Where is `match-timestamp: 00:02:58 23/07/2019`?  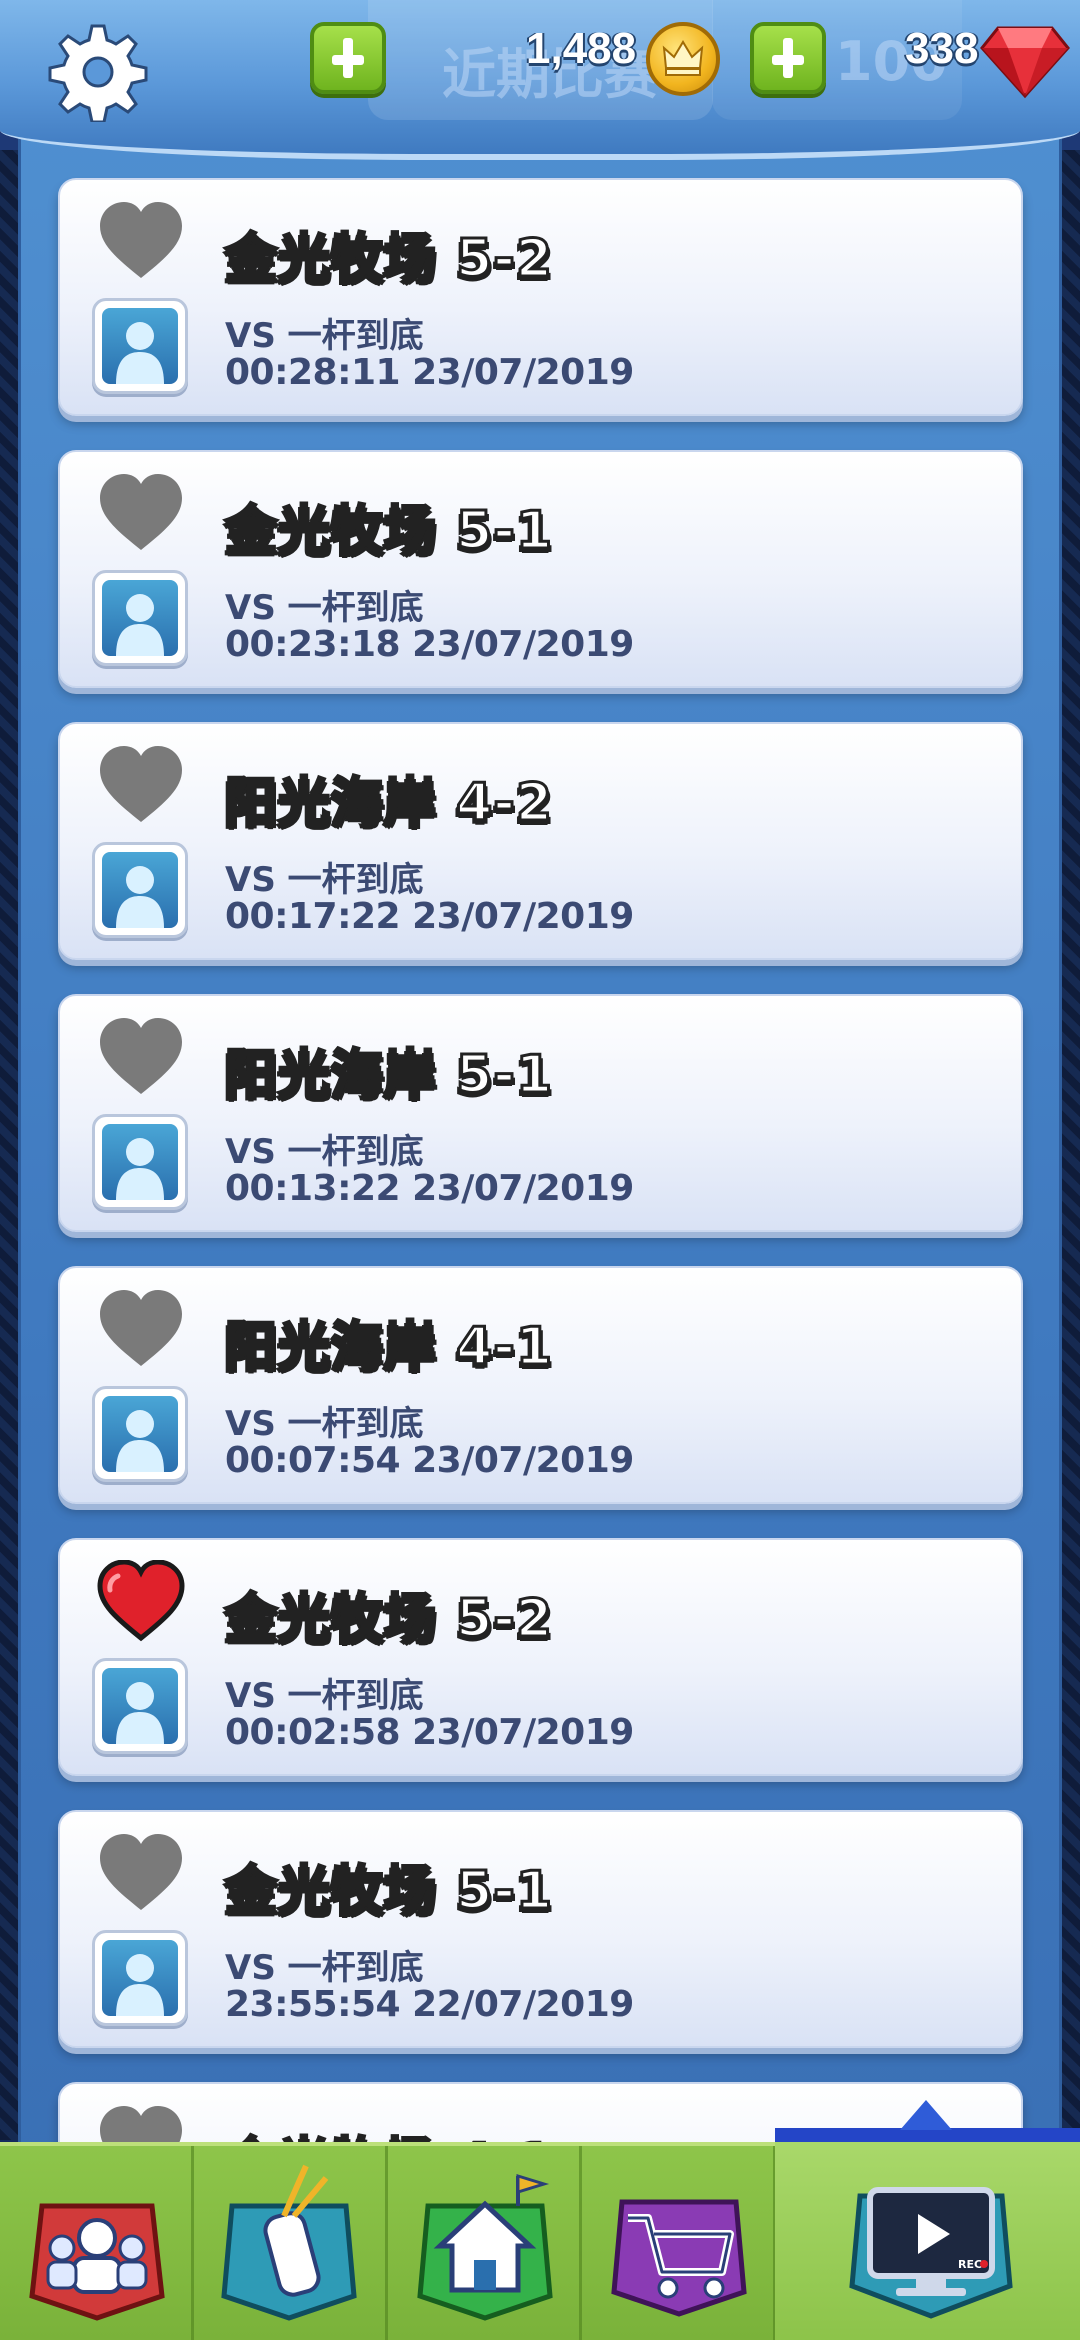 match-timestamp: 00:02:58 23/07/2019 is located at coordinates (429, 1732).